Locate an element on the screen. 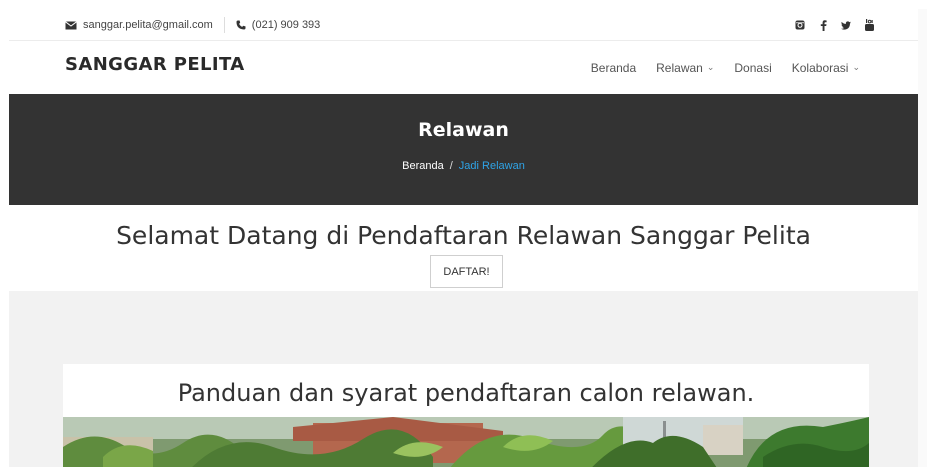  breadcrumb: Beranda / Jadi Relawan is located at coordinates (463, 166).